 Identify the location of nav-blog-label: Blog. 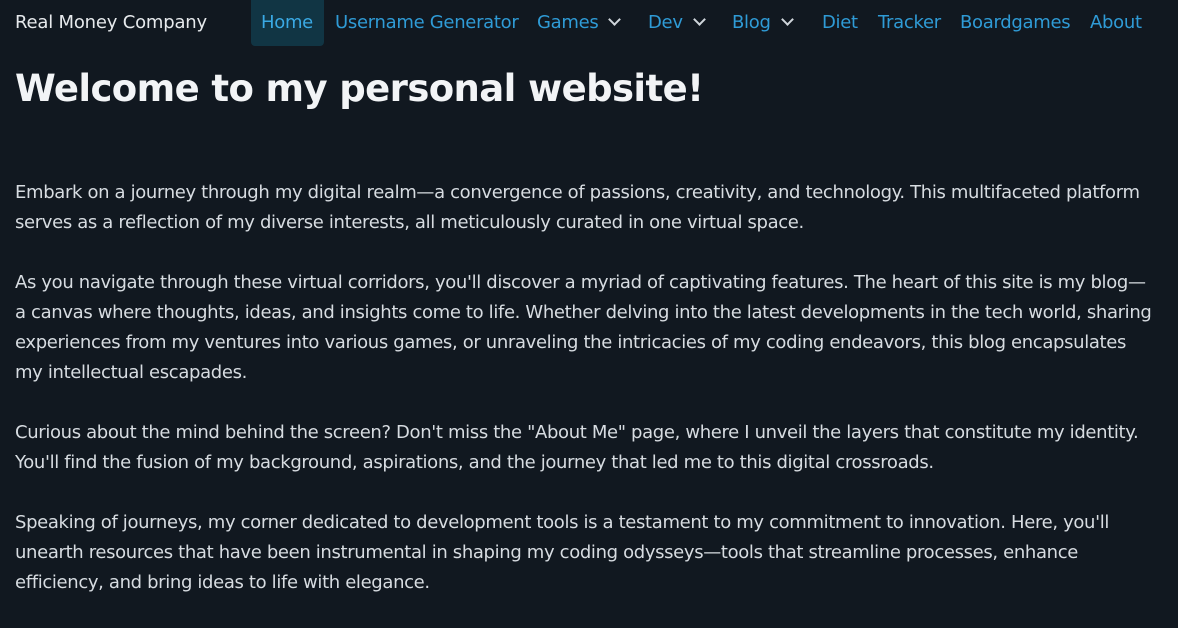
(751, 22).